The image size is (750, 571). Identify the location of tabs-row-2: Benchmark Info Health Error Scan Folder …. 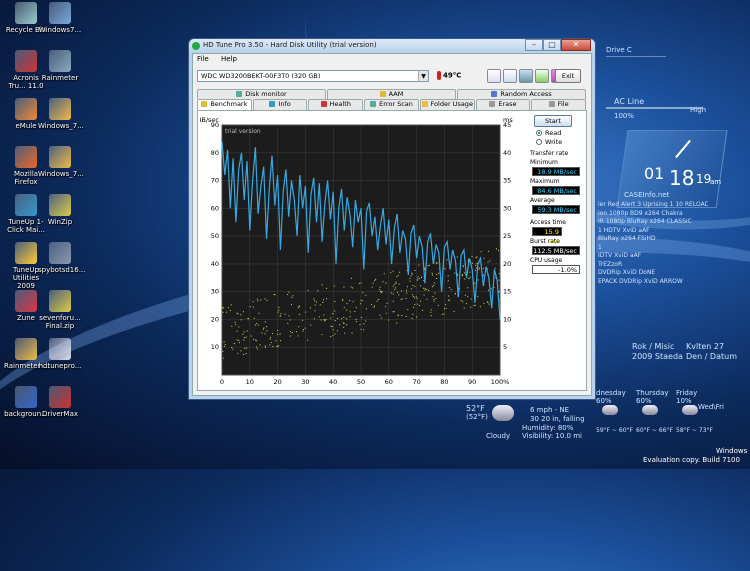
(392, 108).